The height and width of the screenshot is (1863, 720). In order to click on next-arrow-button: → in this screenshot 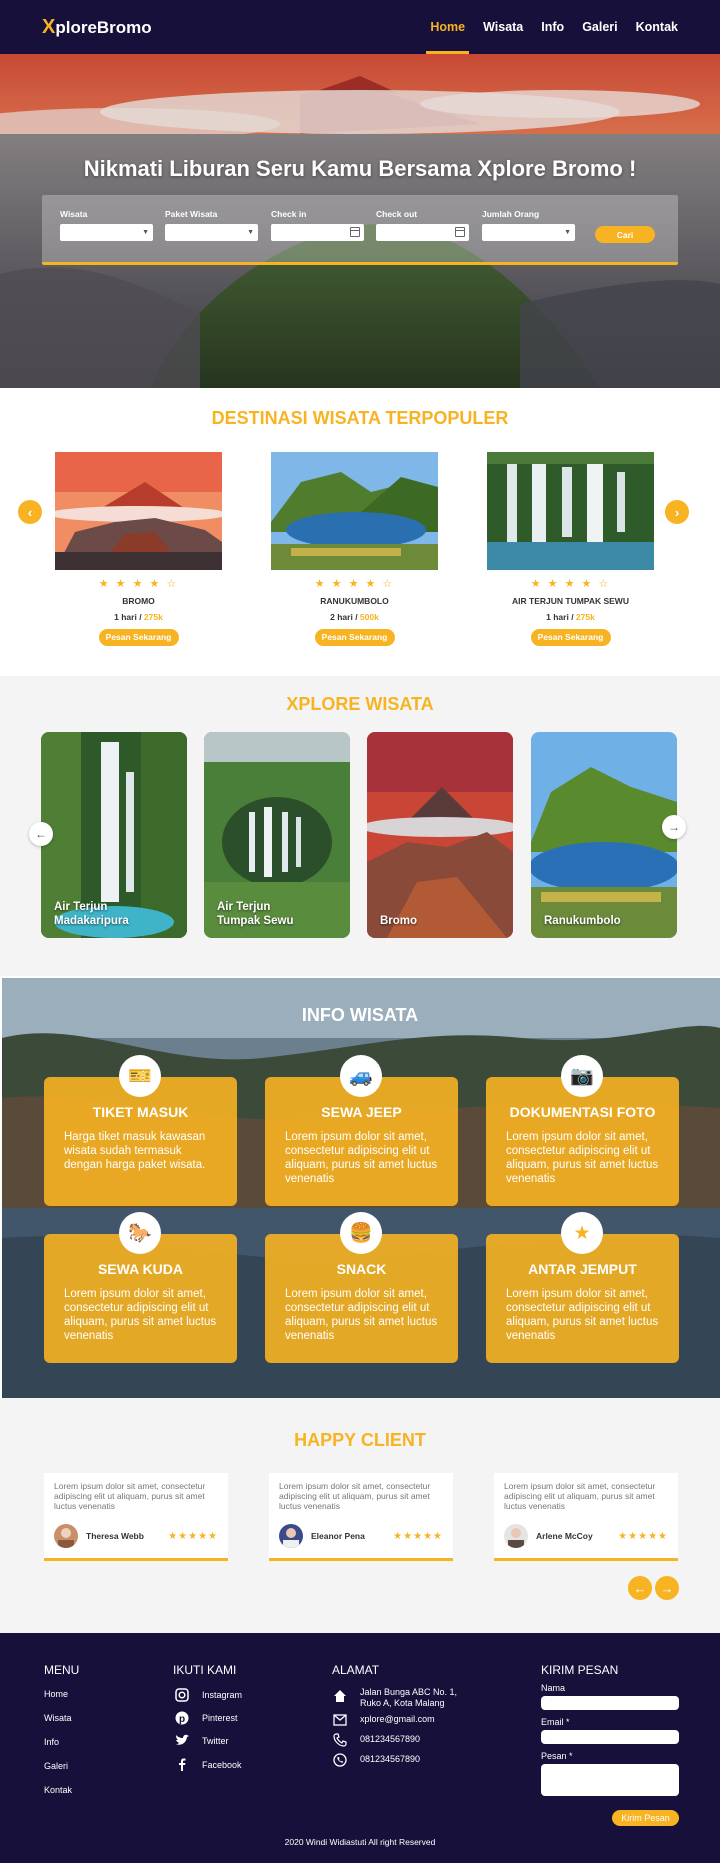, I will do `click(674, 827)`.